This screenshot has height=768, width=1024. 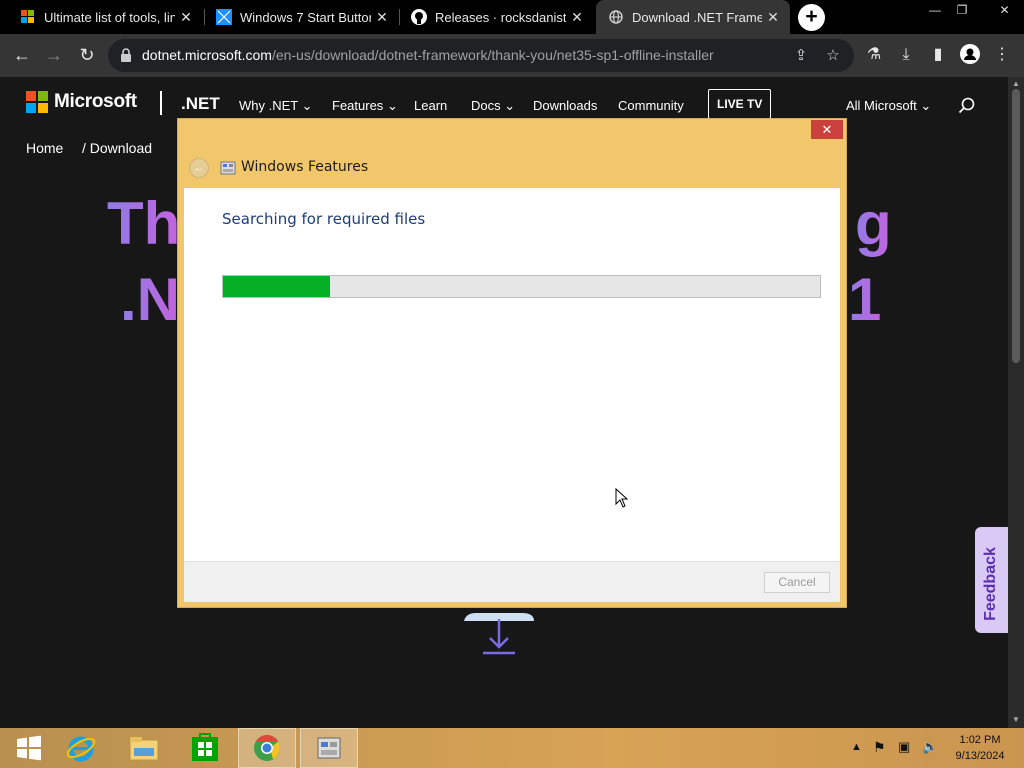 What do you see at coordinates (37, 102) in the screenshot?
I see `microsoft-logo-icon` at bounding box center [37, 102].